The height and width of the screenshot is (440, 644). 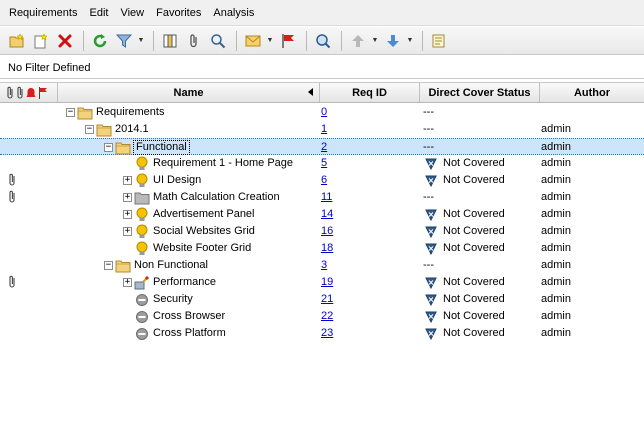 I want to click on req-id-cell: 3, so click(x=371, y=265).